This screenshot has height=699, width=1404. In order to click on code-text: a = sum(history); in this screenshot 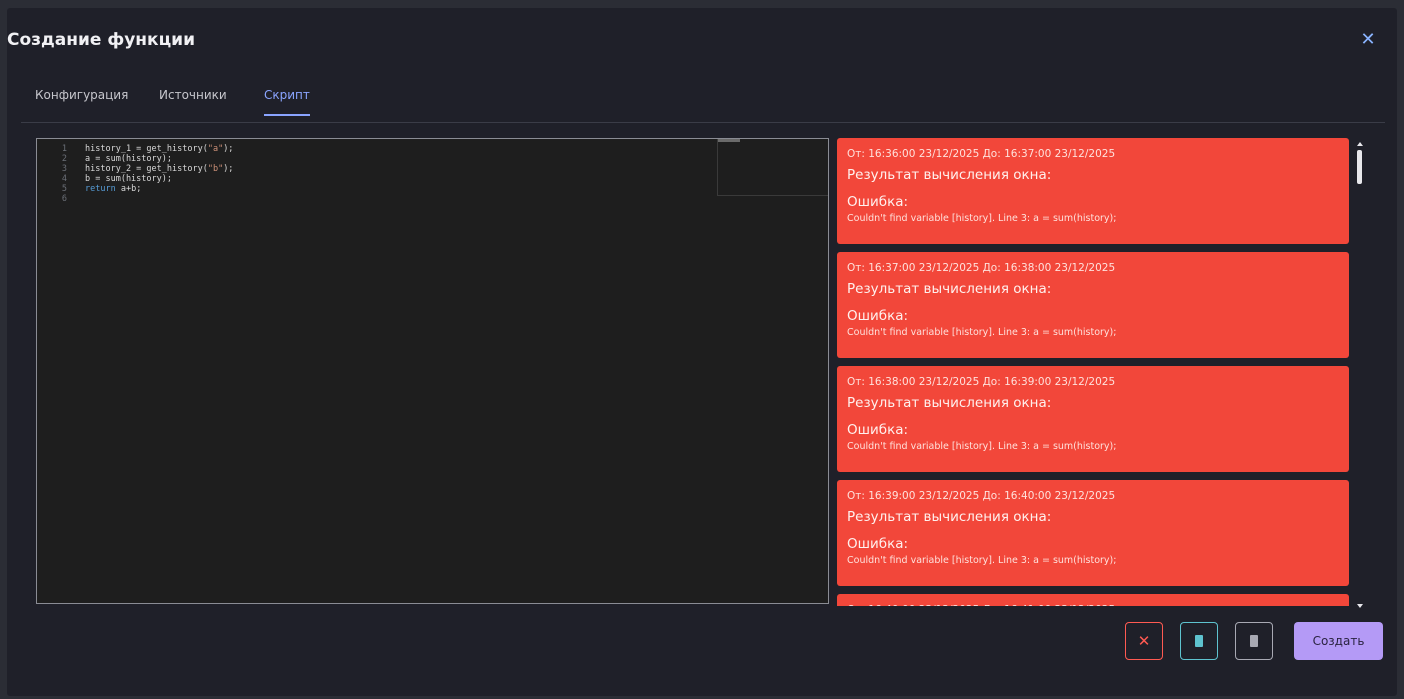, I will do `click(128, 159)`.